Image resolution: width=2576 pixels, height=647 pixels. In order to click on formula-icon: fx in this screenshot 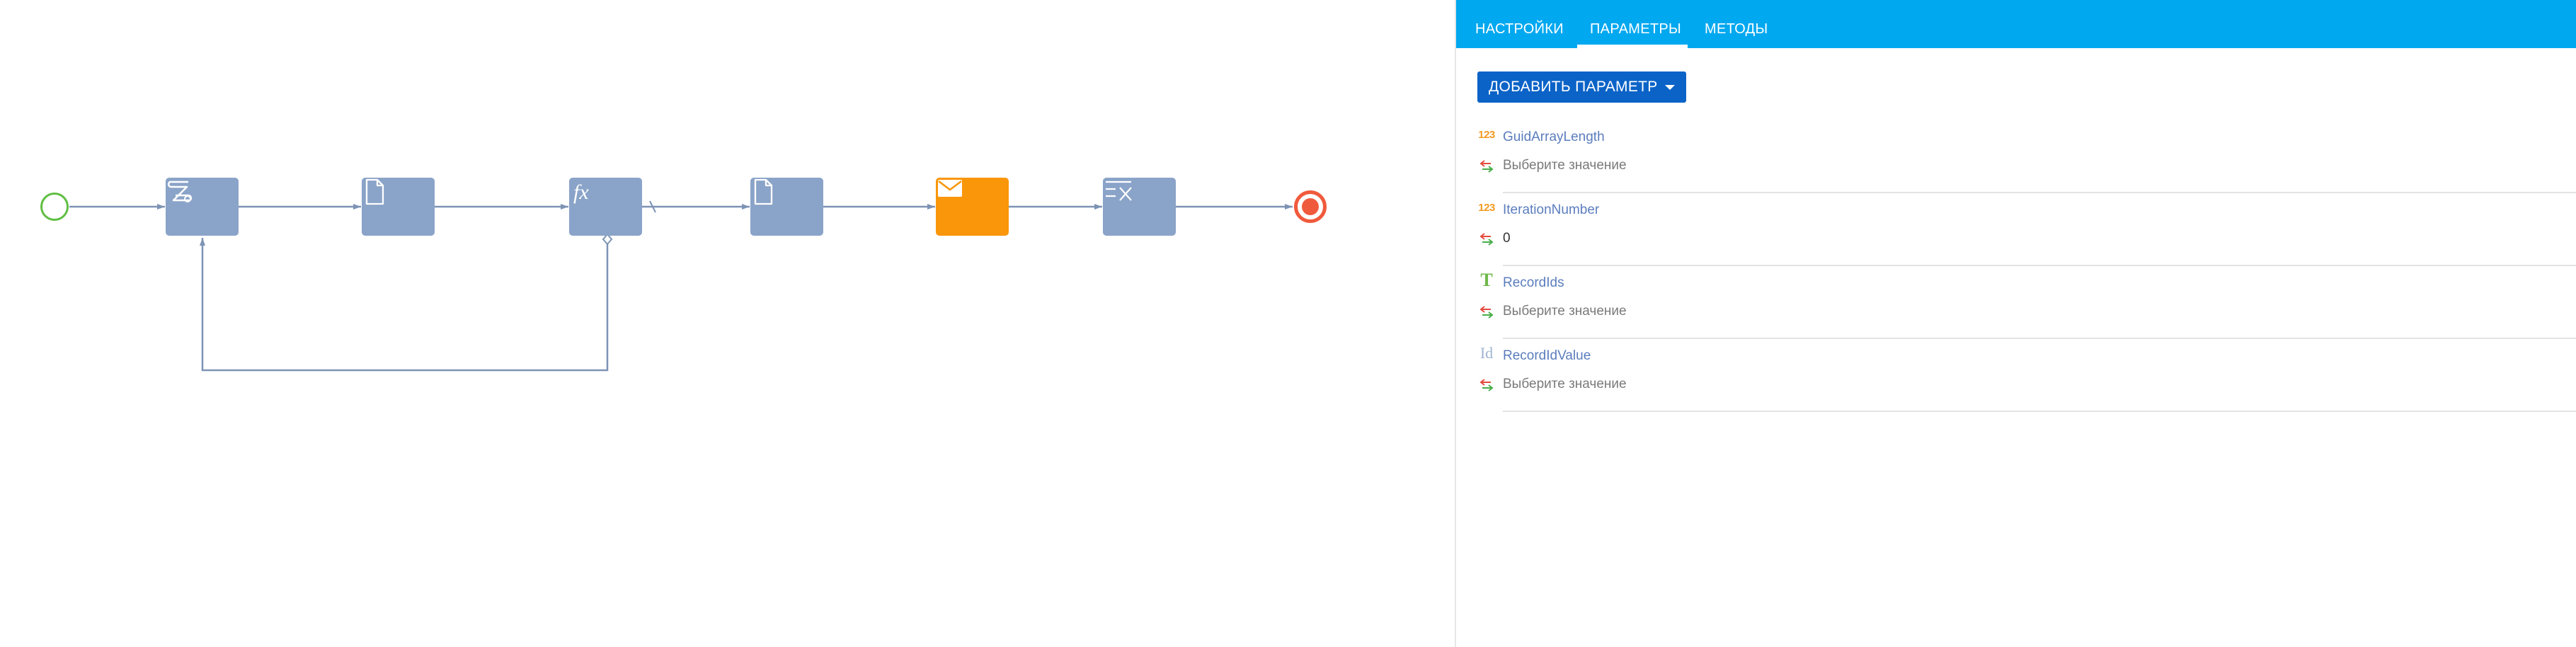, I will do `click(581, 192)`.